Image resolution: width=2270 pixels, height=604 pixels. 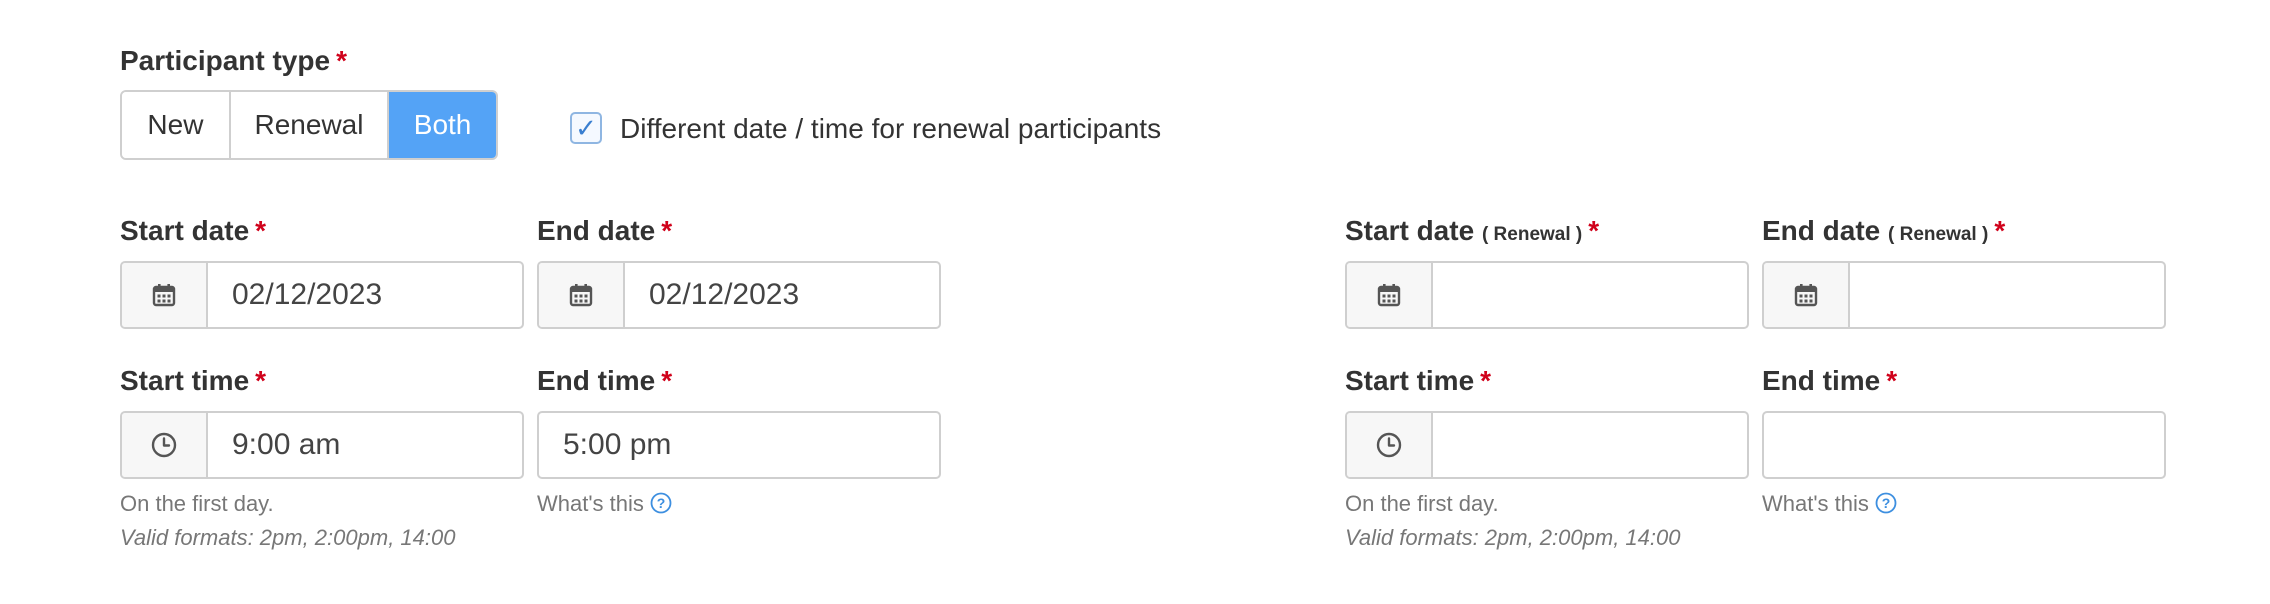 I want to click on renewal-start-time-label: Start time *, so click(x=1418, y=380).